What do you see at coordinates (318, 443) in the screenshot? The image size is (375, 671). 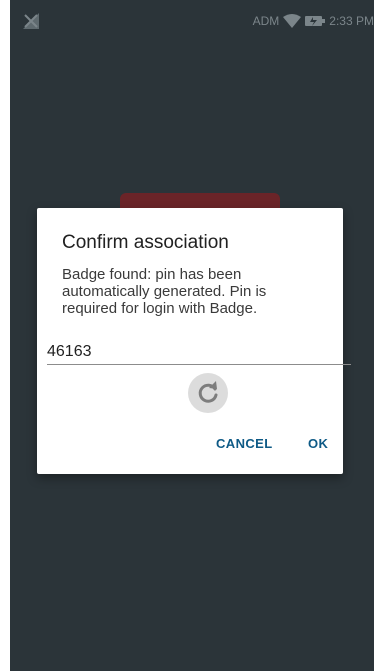 I see `ok-button: OK` at bounding box center [318, 443].